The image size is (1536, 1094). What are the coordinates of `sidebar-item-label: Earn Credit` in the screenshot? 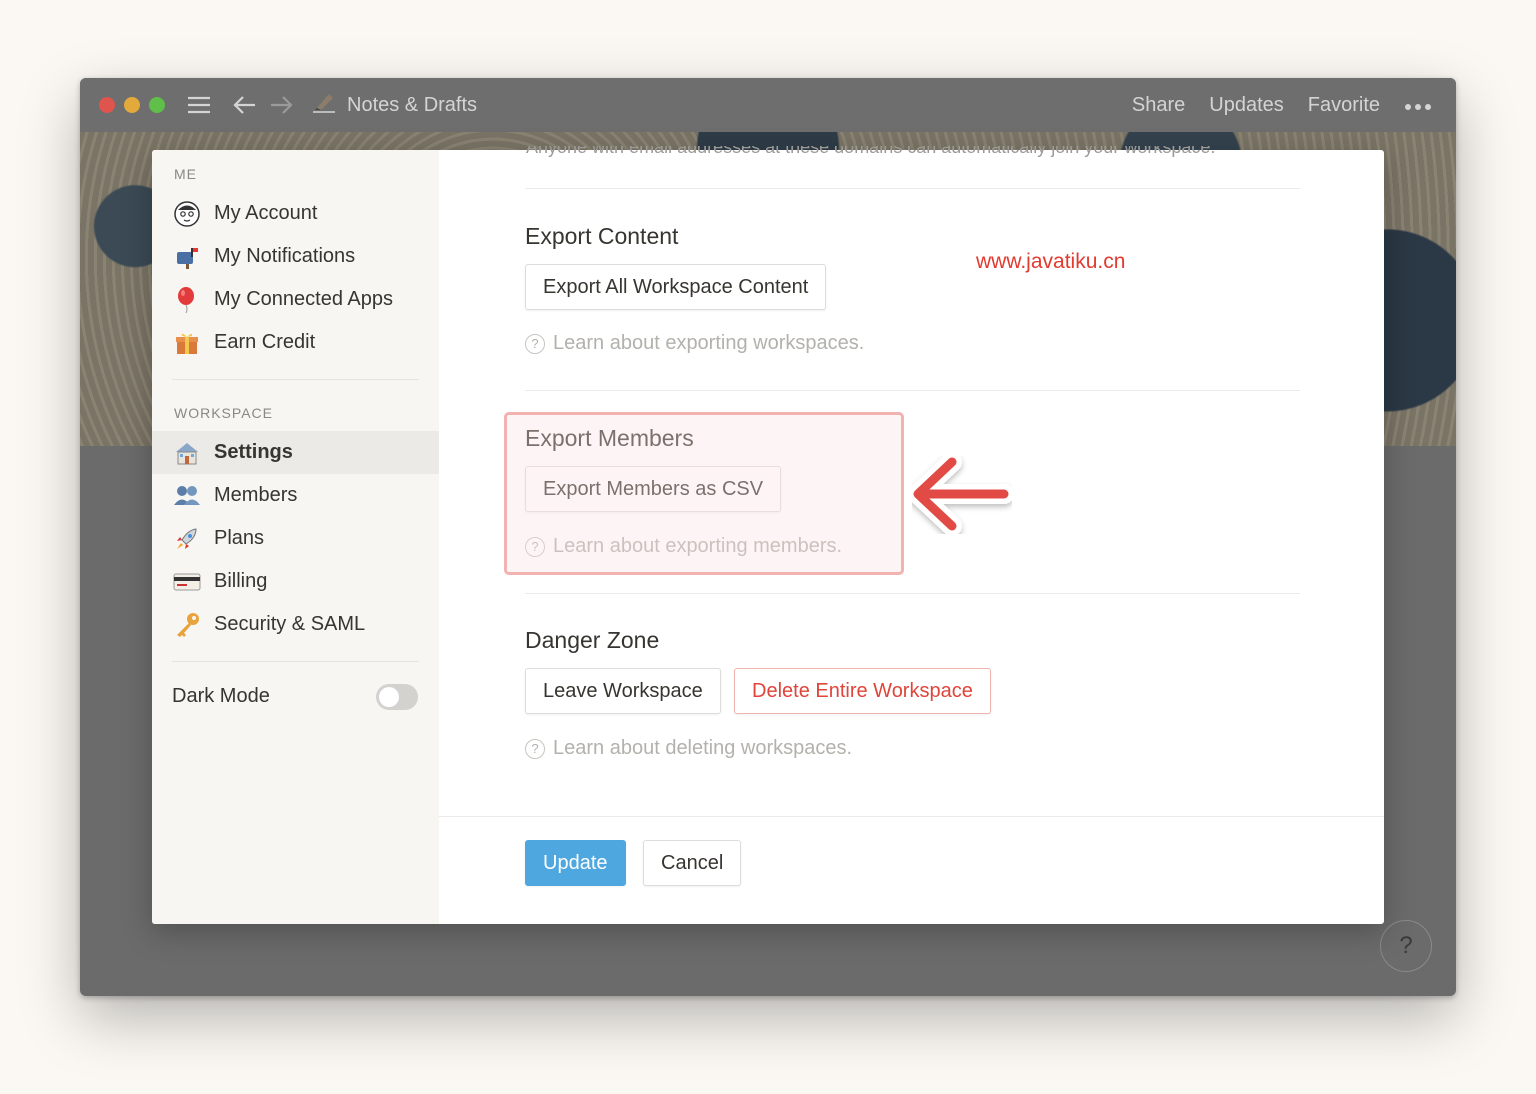 It's located at (265, 342).